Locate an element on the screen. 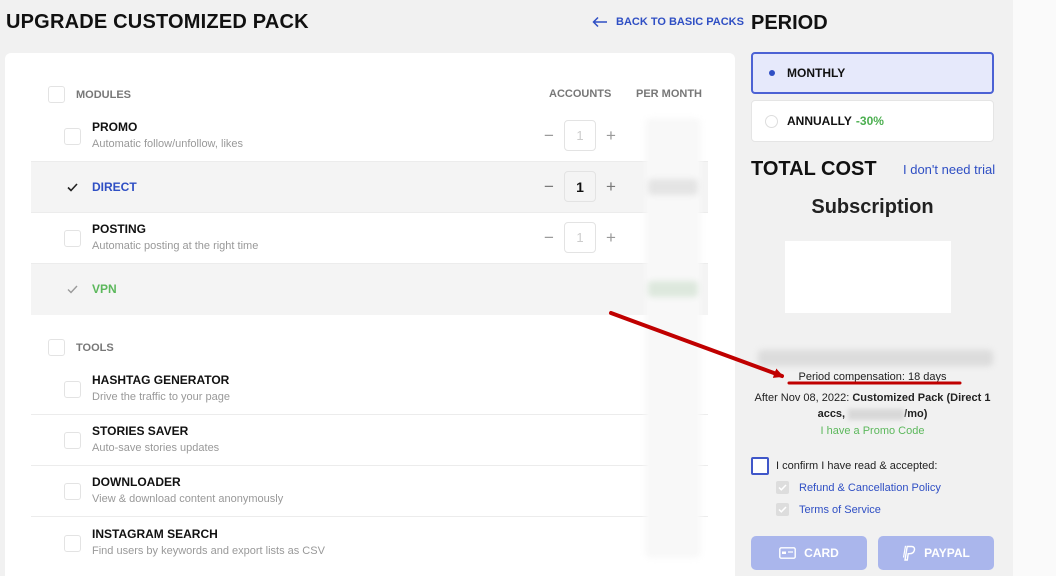 This screenshot has width=1056, height=576. direct-accounts-stepper: − 1 + is located at coordinates (580, 186).